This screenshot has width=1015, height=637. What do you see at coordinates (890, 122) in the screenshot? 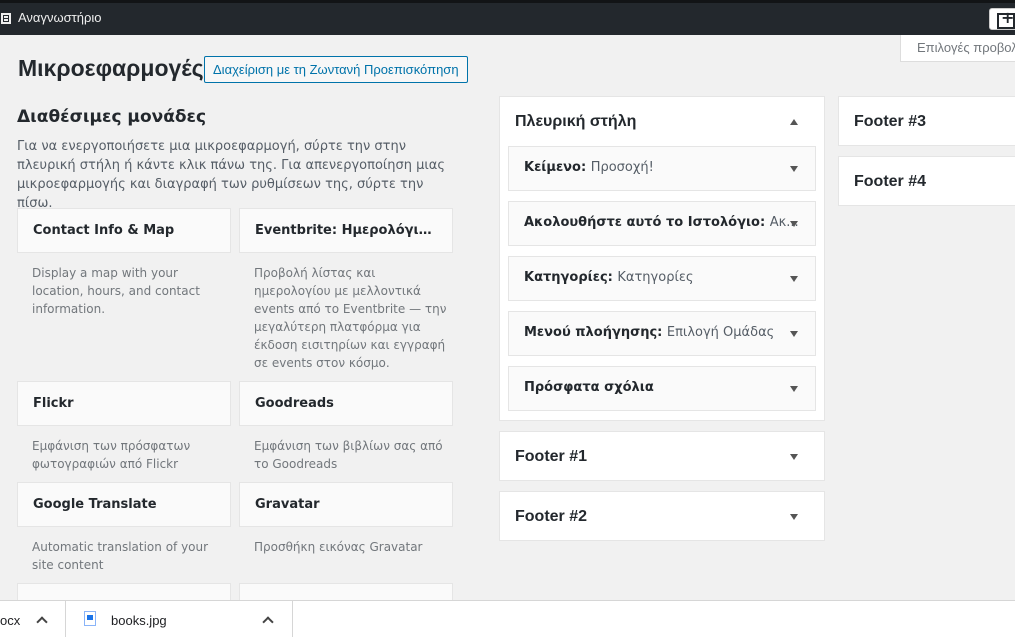
I see `sidebar-footer3-title: Footer #3` at bounding box center [890, 122].